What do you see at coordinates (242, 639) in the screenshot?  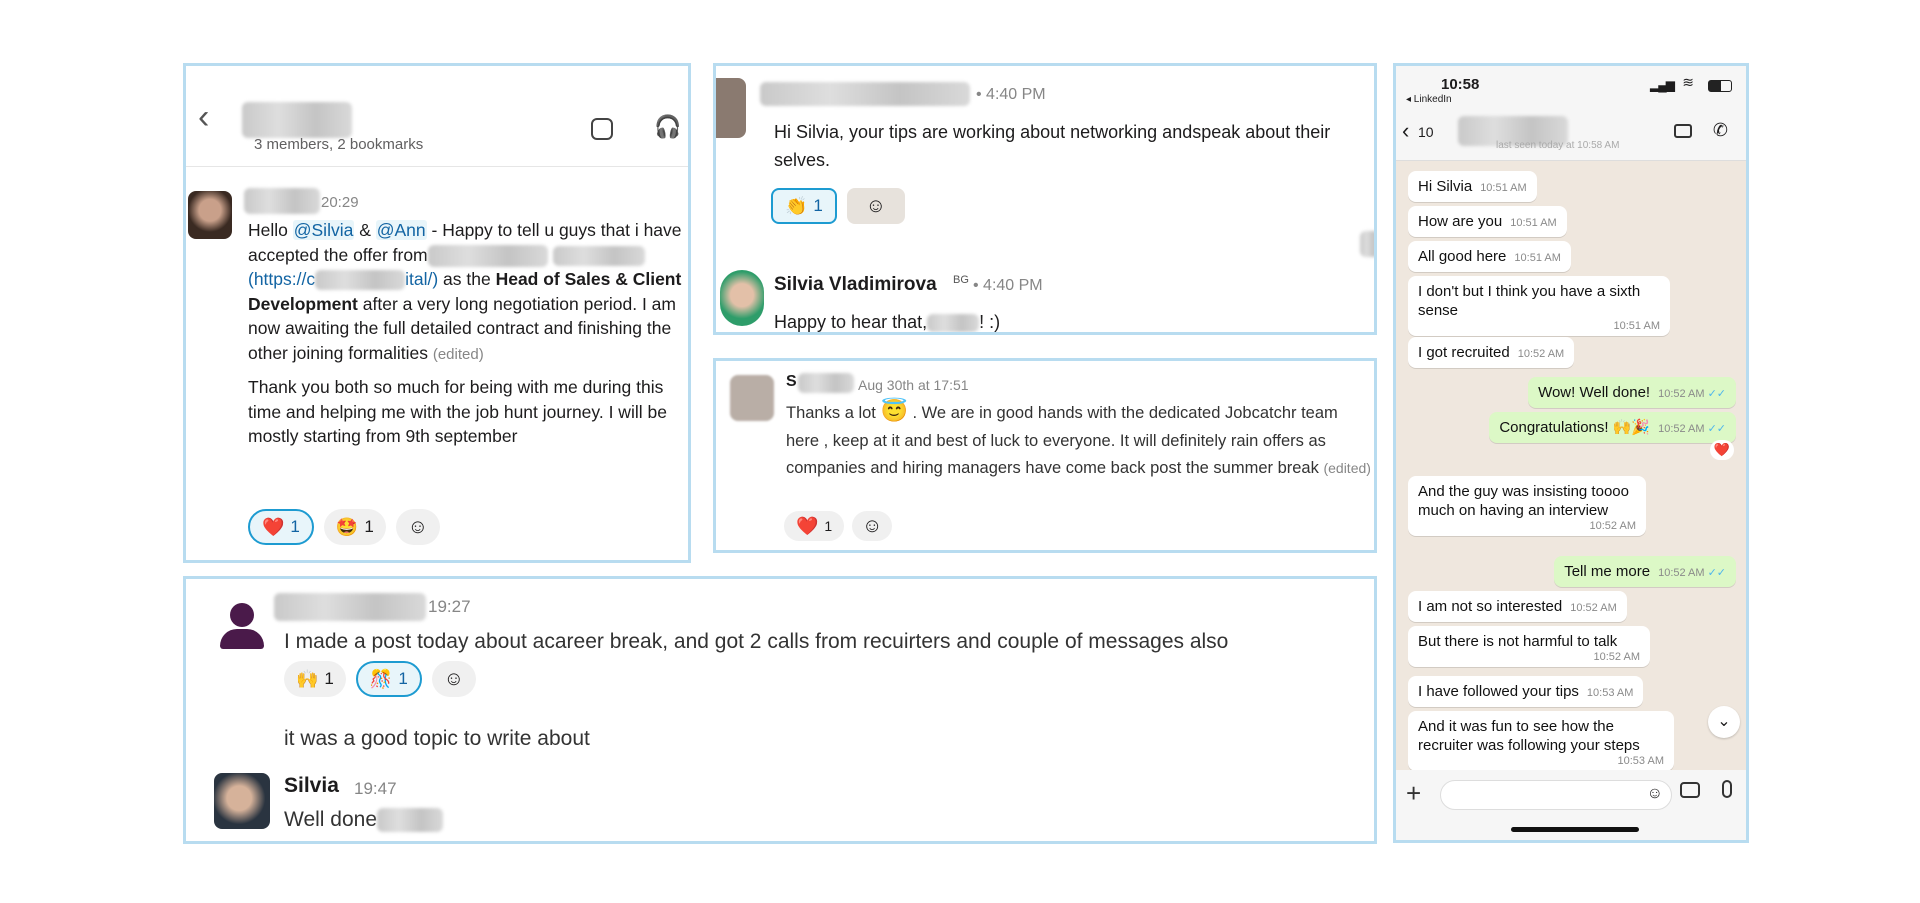 I see `user-silhouette-body` at bounding box center [242, 639].